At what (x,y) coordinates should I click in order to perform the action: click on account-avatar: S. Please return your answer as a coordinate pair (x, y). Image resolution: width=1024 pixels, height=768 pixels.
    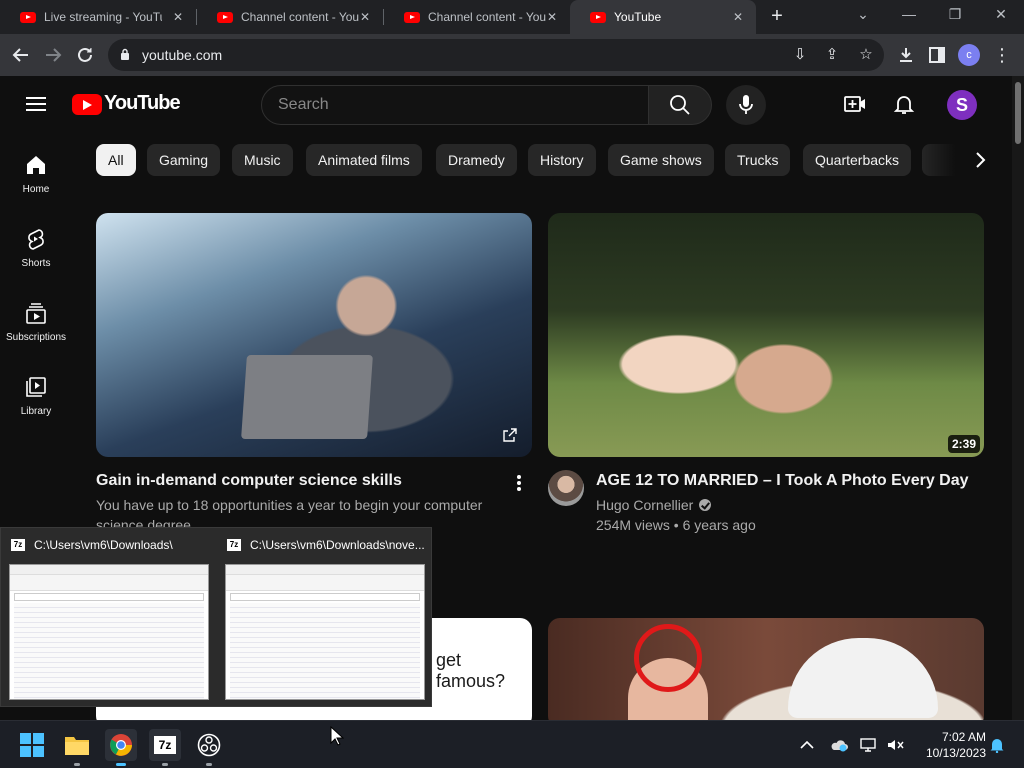
    Looking at the image, I should click on (962, 105).